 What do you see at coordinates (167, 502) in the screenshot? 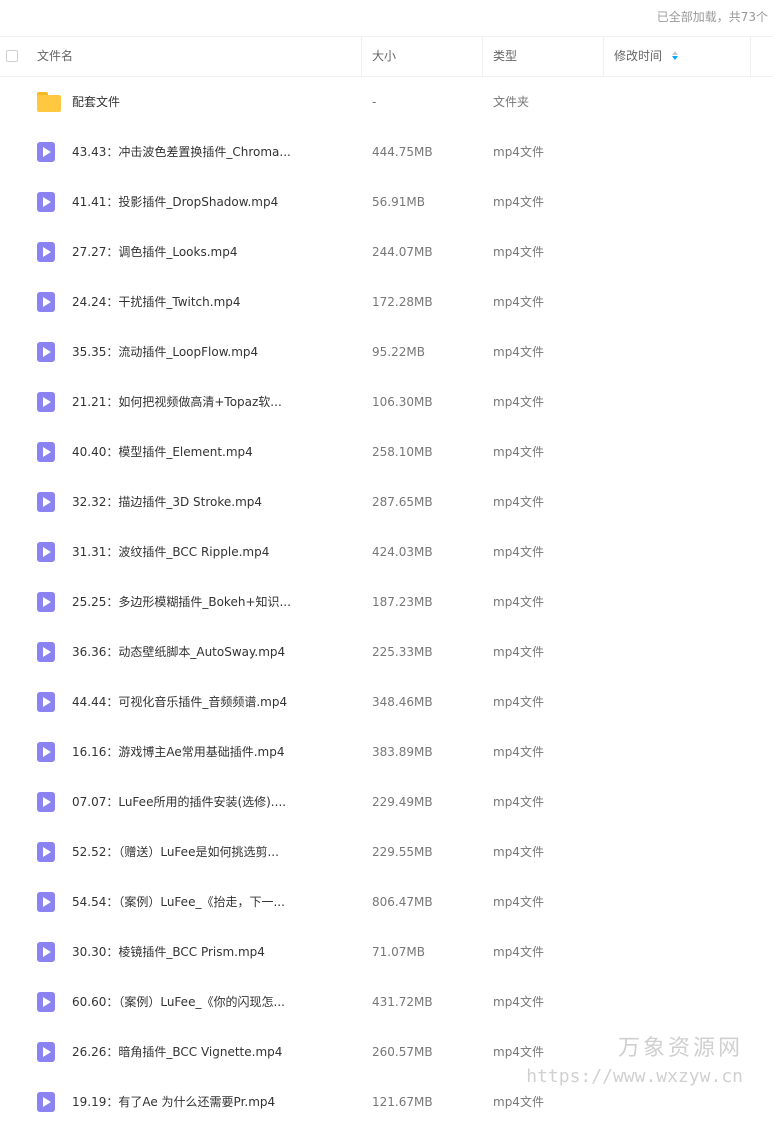
I see `file-name: 32.32：描边插件_3D Stroke.mp4` at bounding box center [167, 502].